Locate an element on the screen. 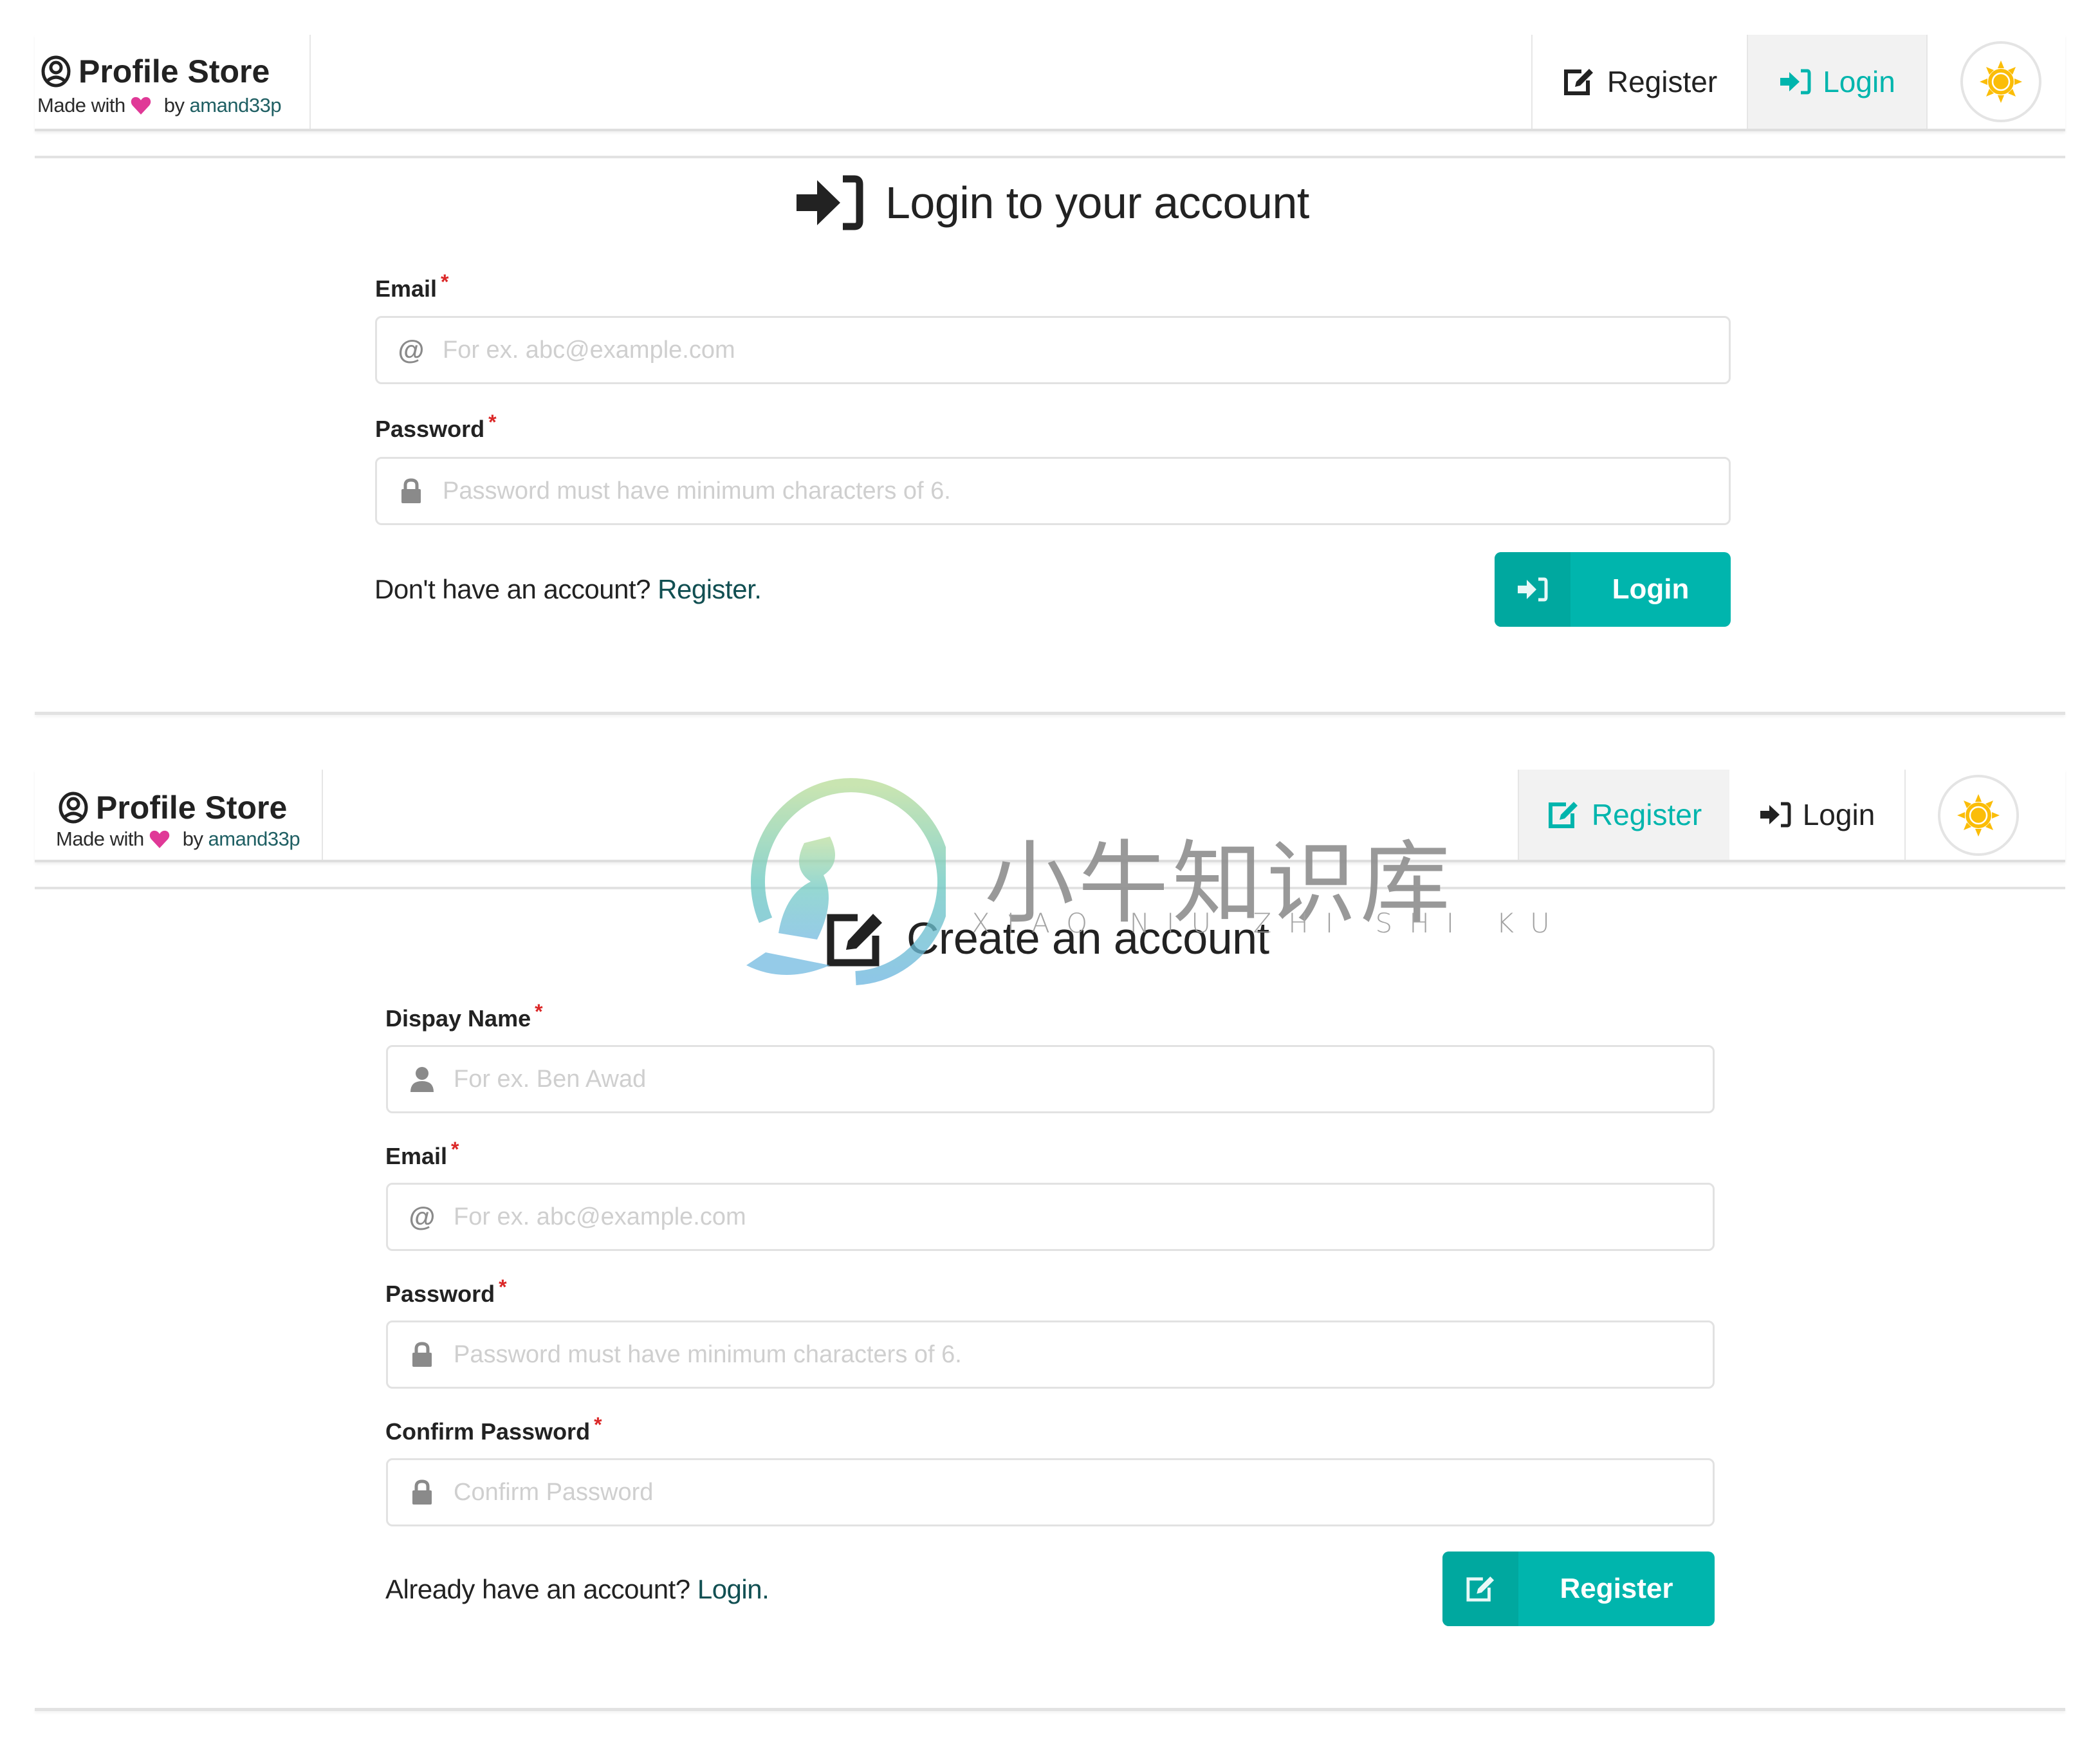 The height and width of the screenshot is (1760, 2100). display-name-label: Dispay Name * is located at coordinates (464, 1016).